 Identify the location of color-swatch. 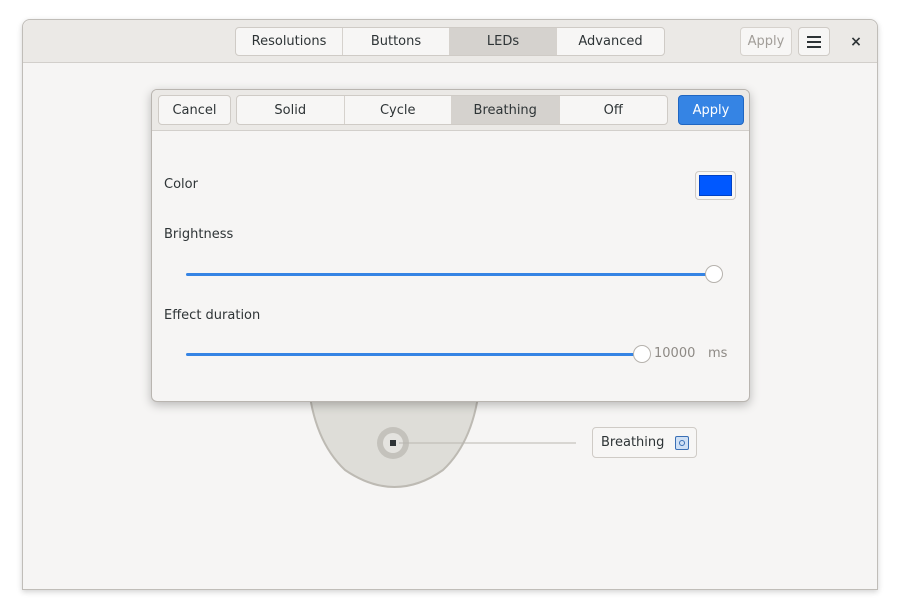
(715, 185).